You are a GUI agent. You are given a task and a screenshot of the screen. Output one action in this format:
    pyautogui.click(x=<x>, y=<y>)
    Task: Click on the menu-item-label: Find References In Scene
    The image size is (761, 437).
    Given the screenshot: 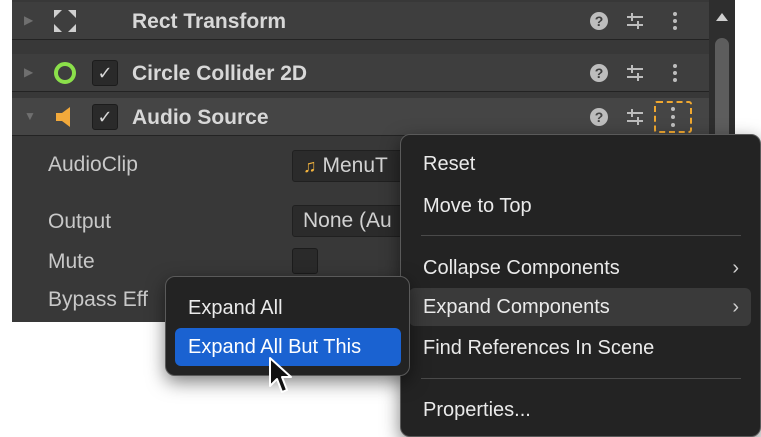 What is the action you would take?
    pyautogui.click(x=539, y=348)
    